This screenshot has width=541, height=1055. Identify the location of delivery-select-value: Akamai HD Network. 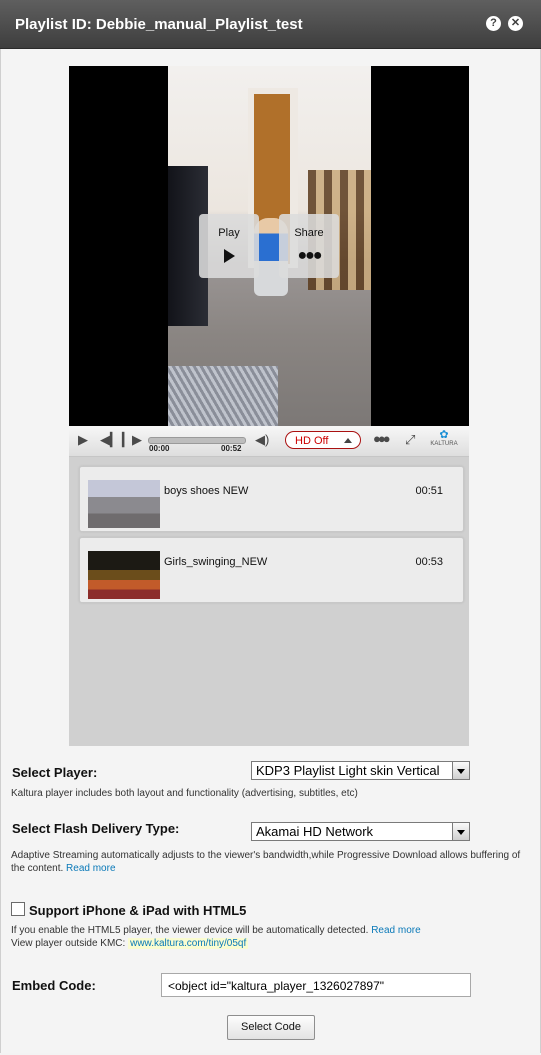
(315, 831).